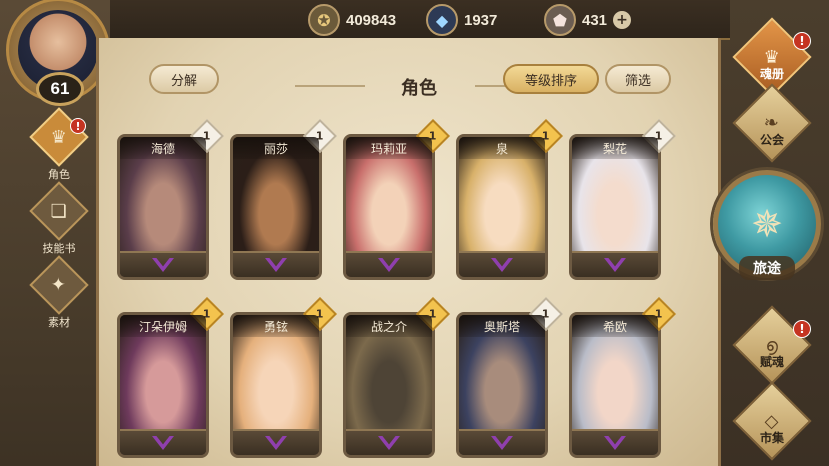 Image resolution: width=829 pixels, height=466 pixels. What do you see at coordinates (371, 20) in the screenshot?
I see `coin-value: 409843` at bounding box center [371, 20].